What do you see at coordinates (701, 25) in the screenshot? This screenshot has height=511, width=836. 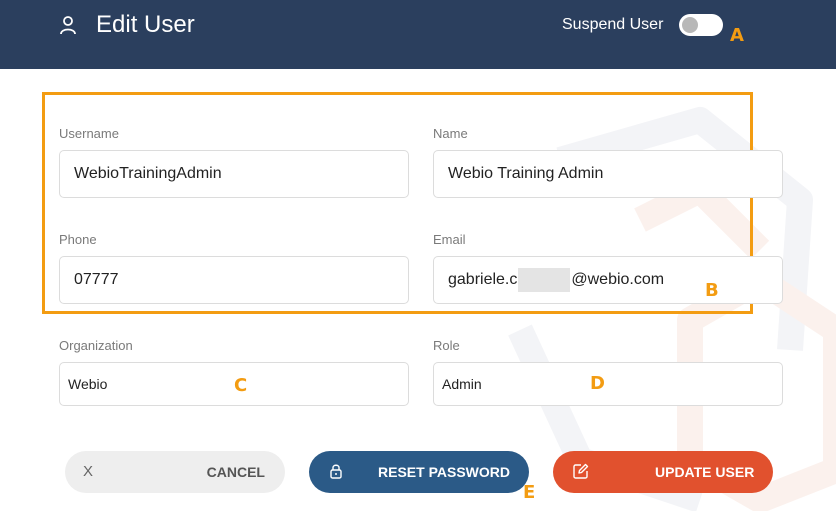 I see `suspend-user-toggle` at bounding box center [701, 25].